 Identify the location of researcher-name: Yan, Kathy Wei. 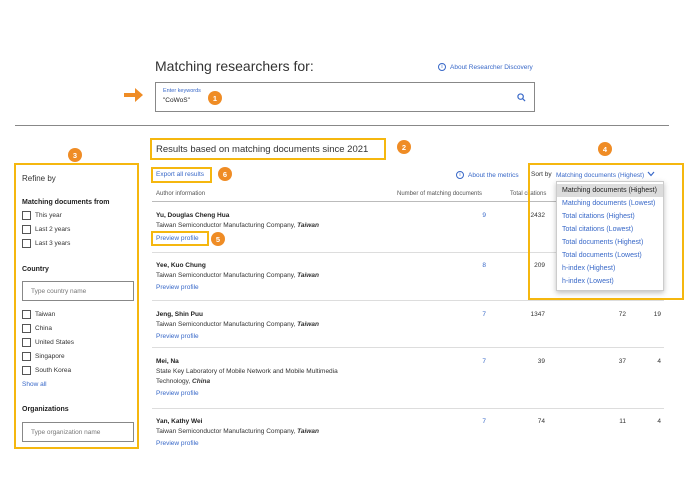
(179, 421).